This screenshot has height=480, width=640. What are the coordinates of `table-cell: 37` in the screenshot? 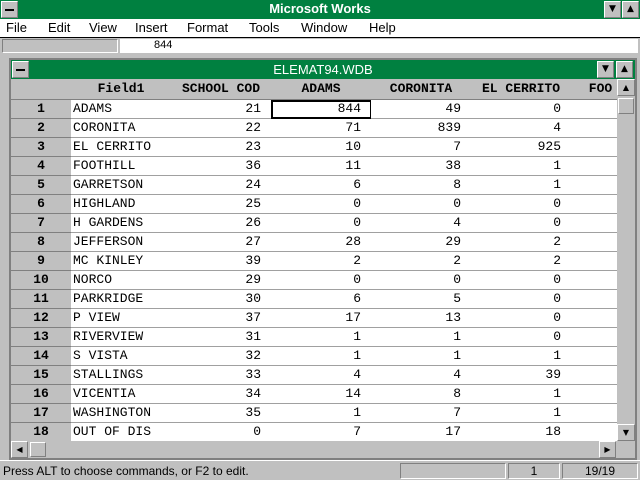 It's located at (221, 318).